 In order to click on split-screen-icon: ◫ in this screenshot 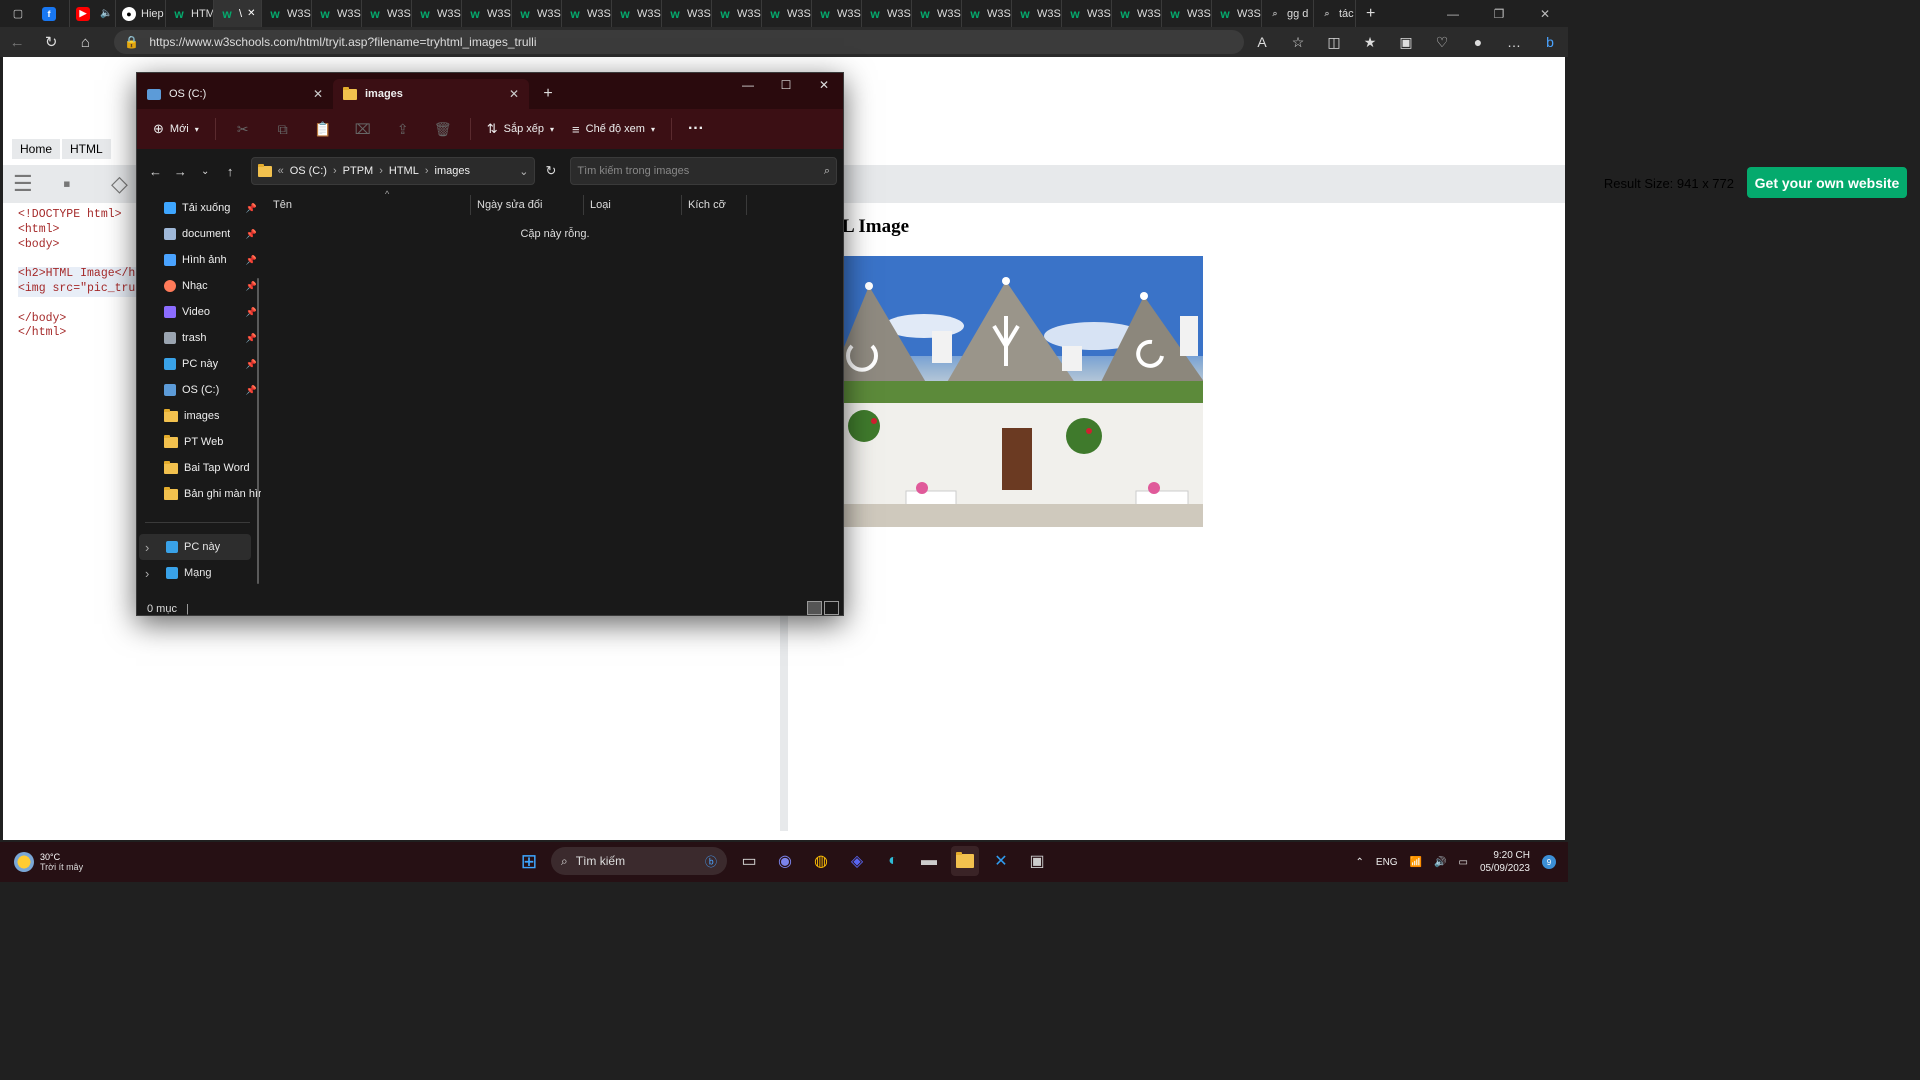, I will do `click(1334, 42)`.